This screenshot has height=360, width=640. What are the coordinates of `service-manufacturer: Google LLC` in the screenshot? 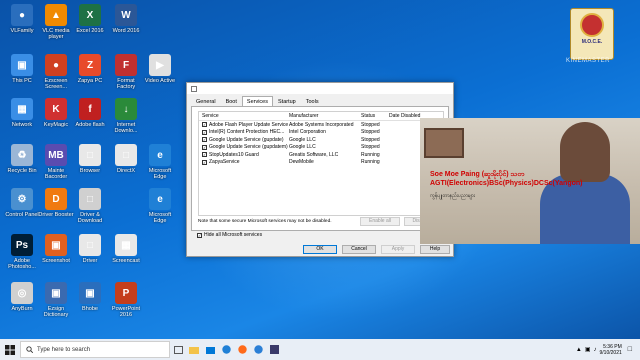 It's located at (302, 139).